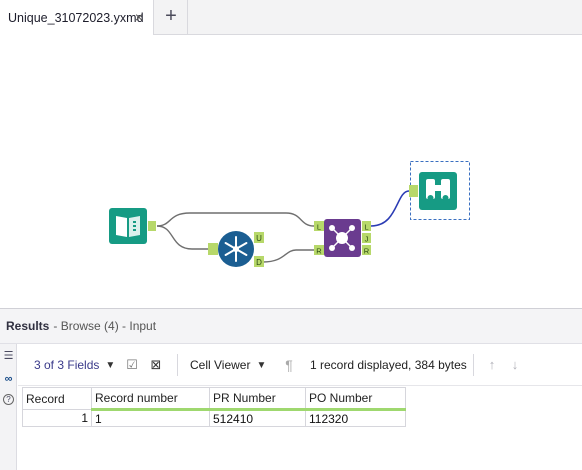 This screenshot has height=470, width=582. Describe the element at coordinates (257, 399) in the screenshot. I see `column-header-pr-number: PR Number` at that location.